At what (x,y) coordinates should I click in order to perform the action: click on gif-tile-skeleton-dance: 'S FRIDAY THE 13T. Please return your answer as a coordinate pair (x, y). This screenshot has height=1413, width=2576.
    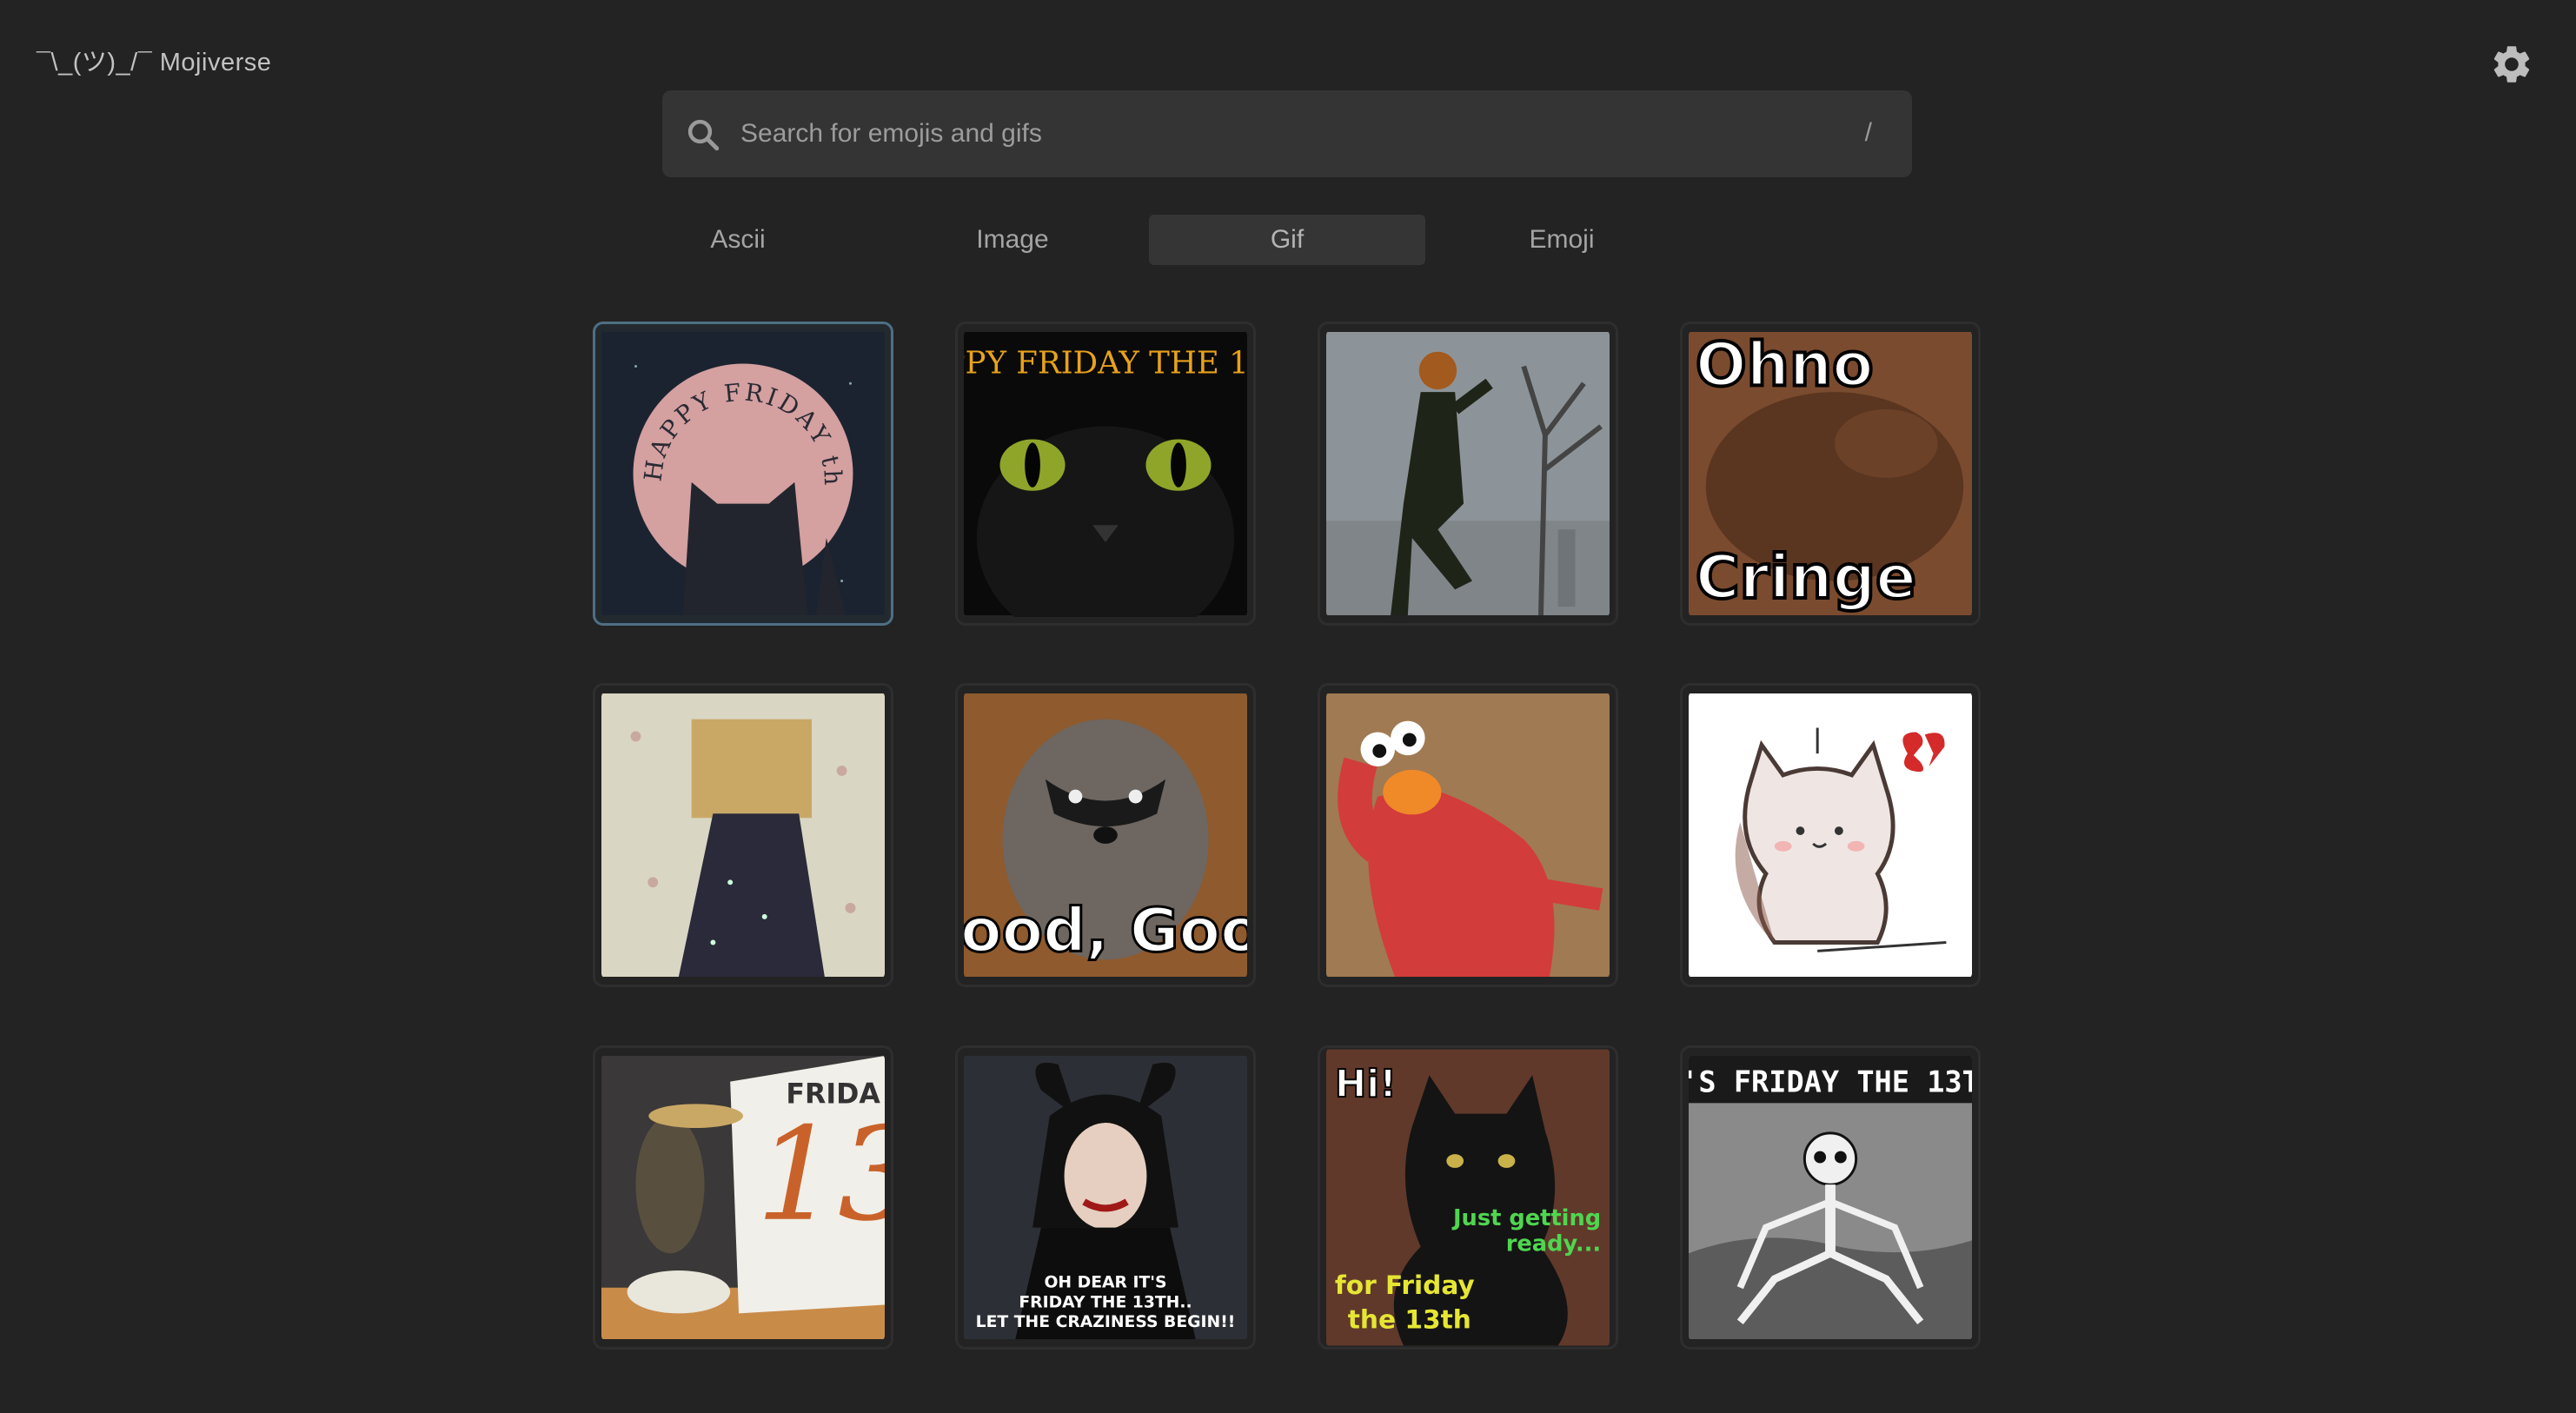
    Looking at the image, I should click on (1830, 1197).